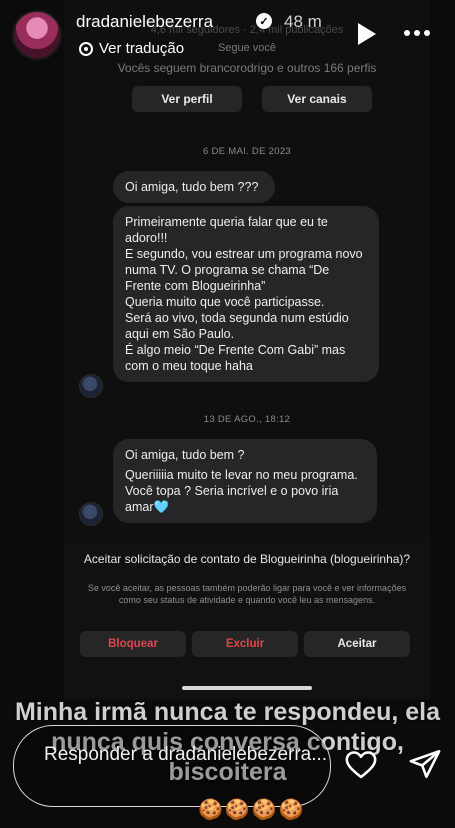 This screenshot has height=828, width=455. What do you see at coordinates (367, 34) in the screenshot?
I see `play-icon` at bounding box center [367, 34].